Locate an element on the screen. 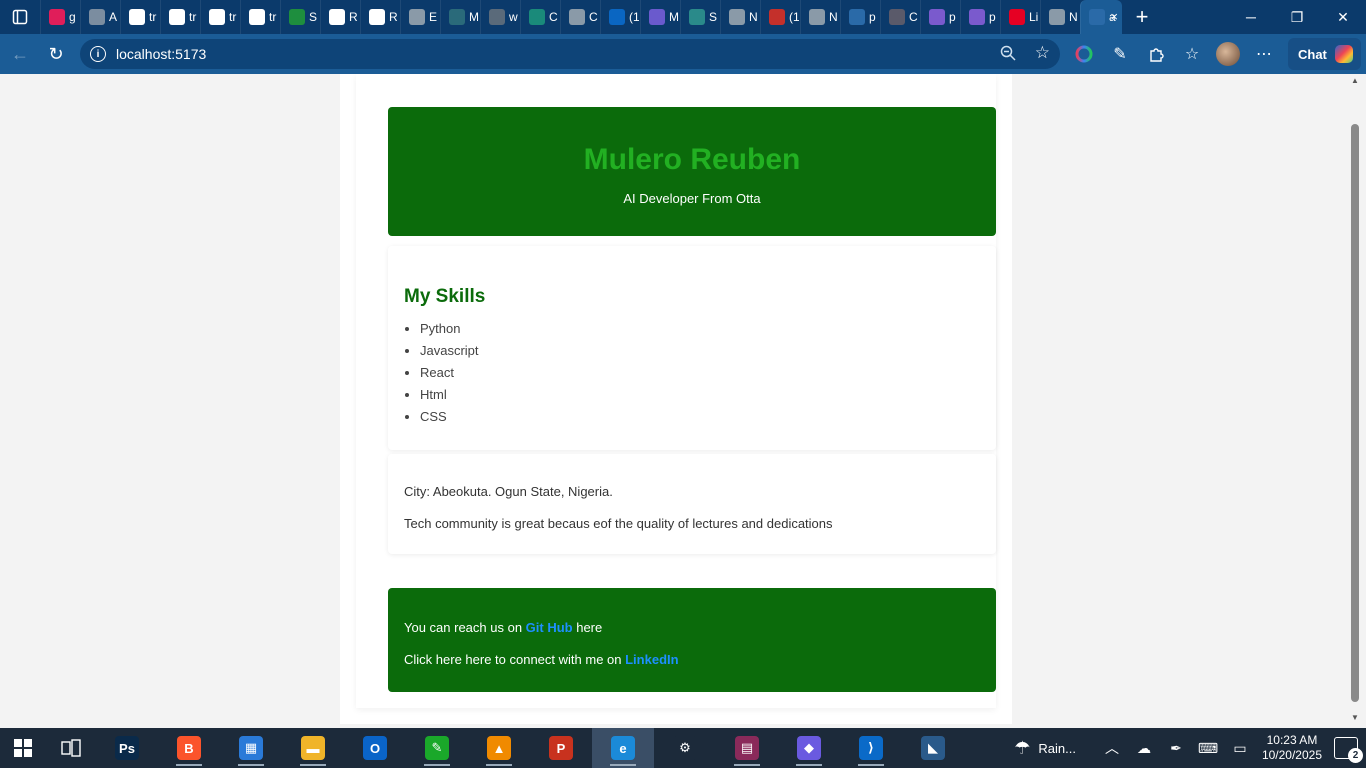  taskbar-app-outlook: O is located at coordinates (375, 748).